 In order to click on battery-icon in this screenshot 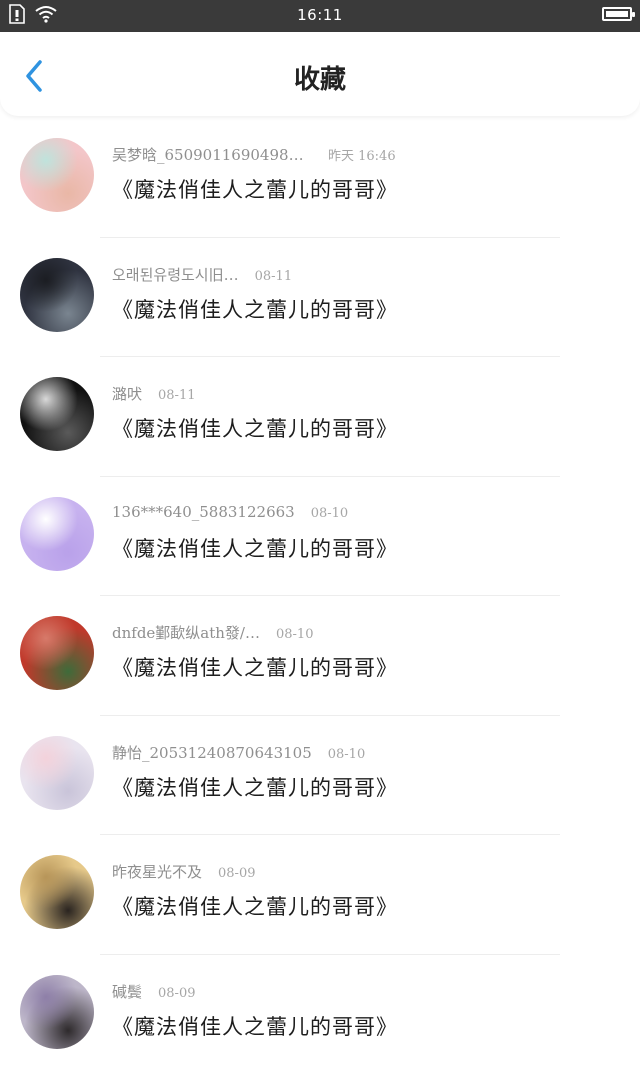, I will do `click(617, 14)`.